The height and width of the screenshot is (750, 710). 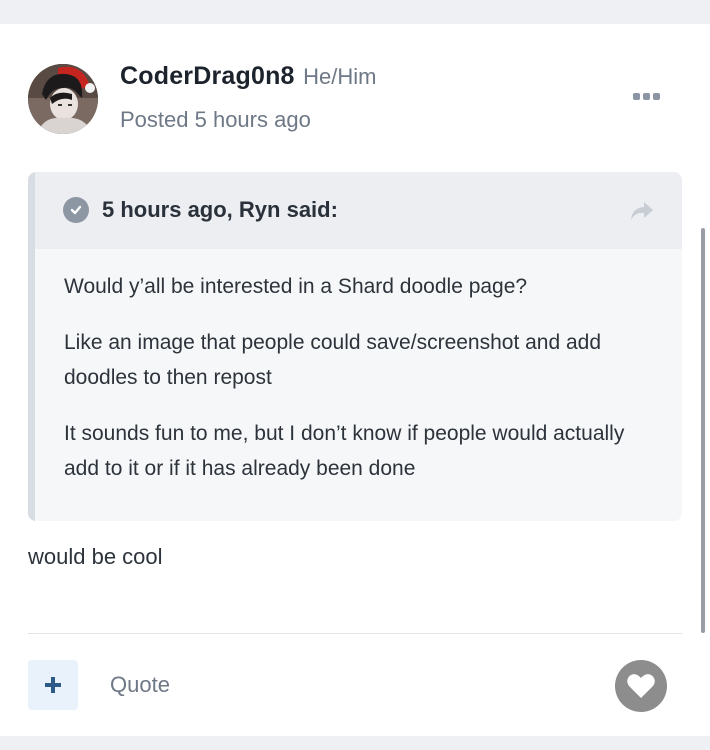 I want to click on more-options-button, so click(x=646, y=96).